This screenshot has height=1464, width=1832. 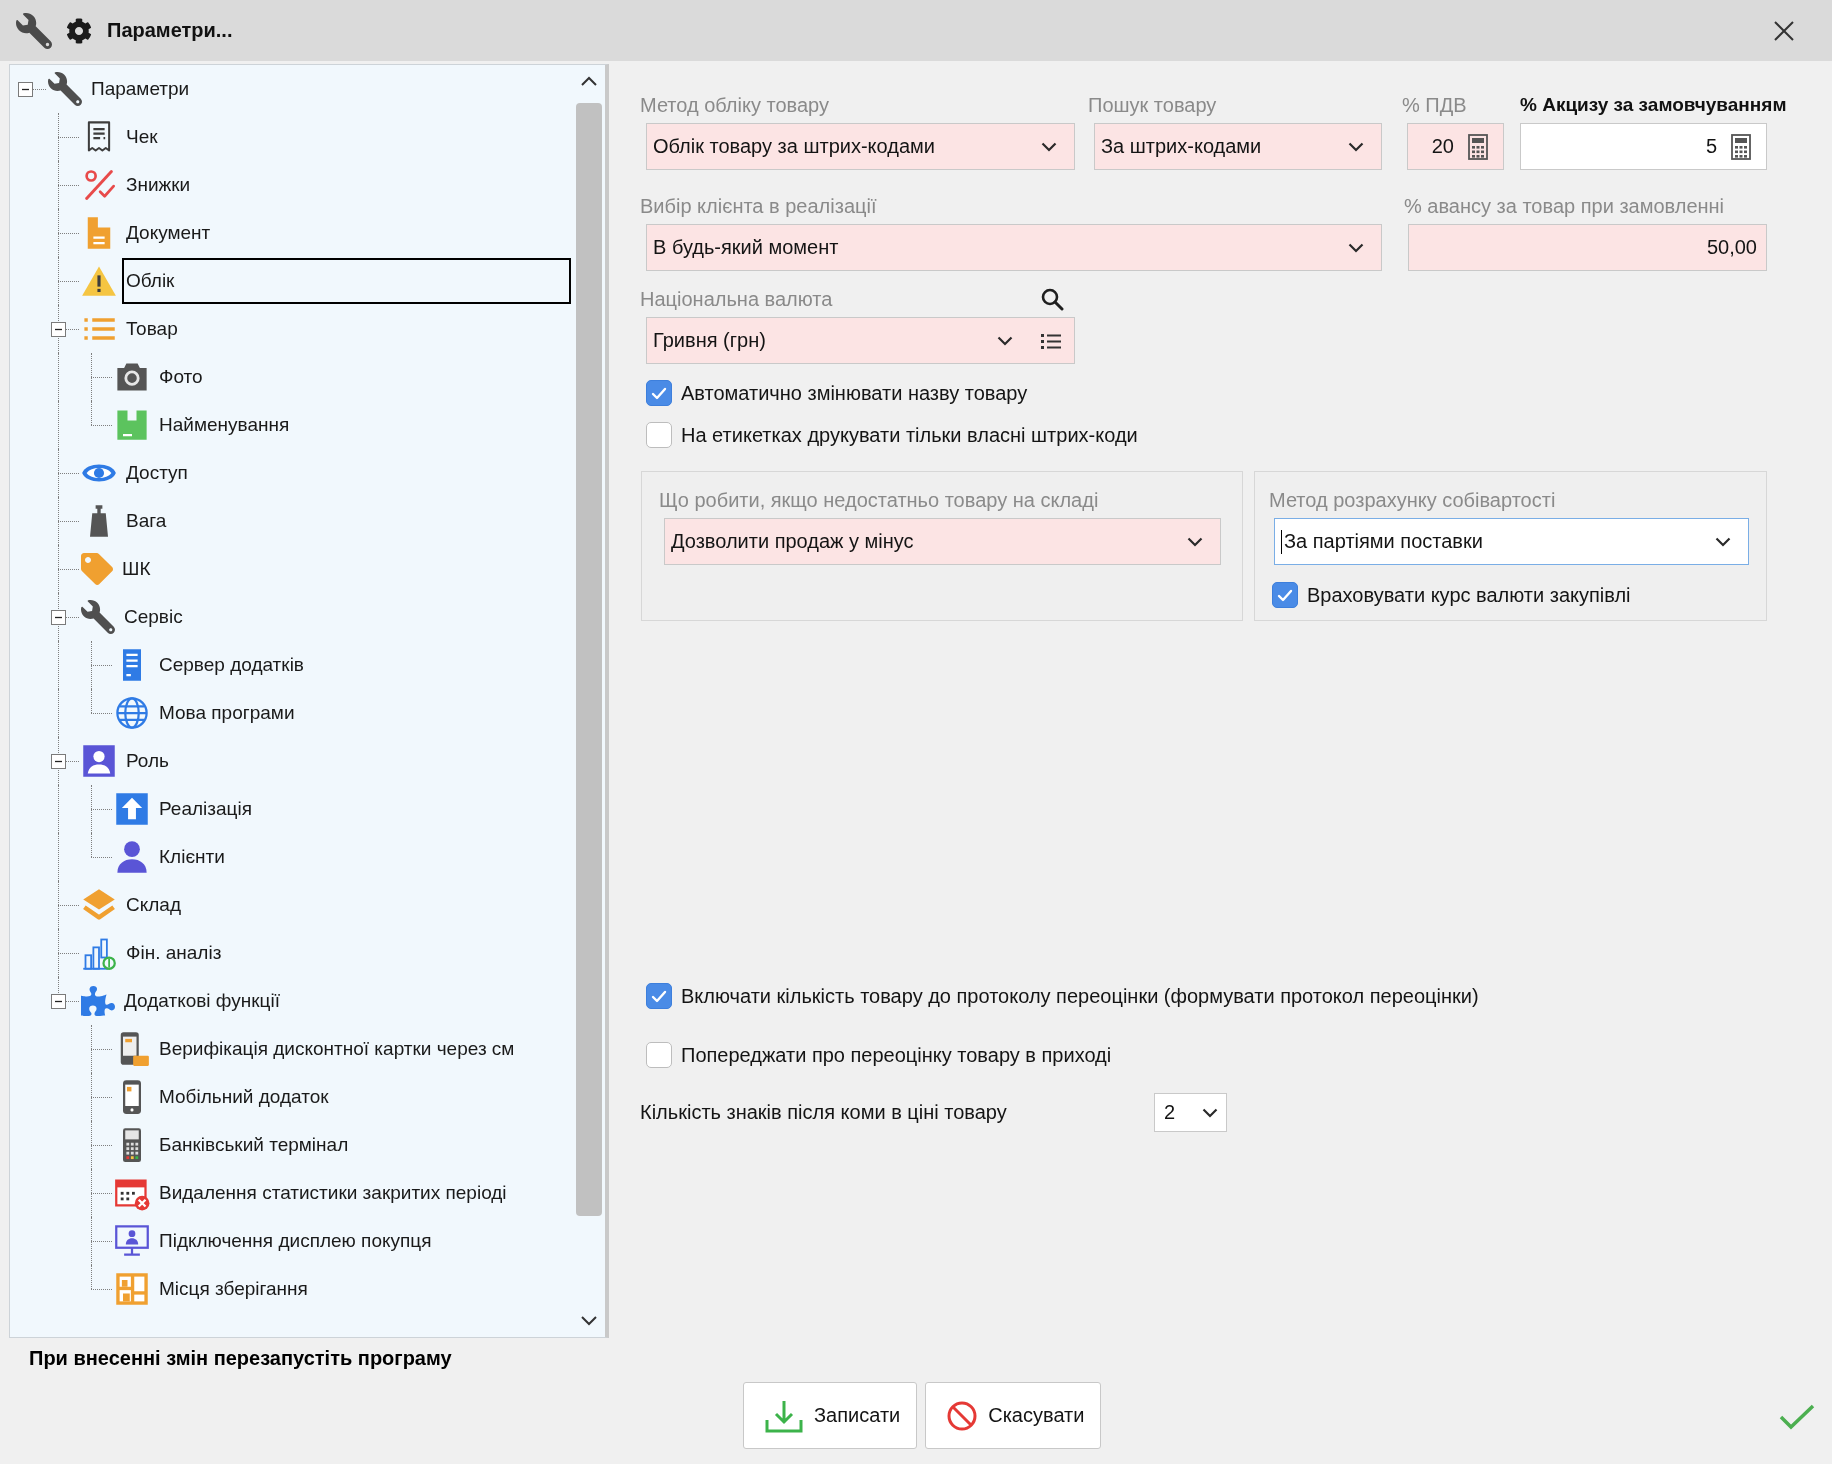 What do you see at coordinates (132, 1289) in the screenshot?
I see `shelves-icon` at bounding box center [132, 1289].